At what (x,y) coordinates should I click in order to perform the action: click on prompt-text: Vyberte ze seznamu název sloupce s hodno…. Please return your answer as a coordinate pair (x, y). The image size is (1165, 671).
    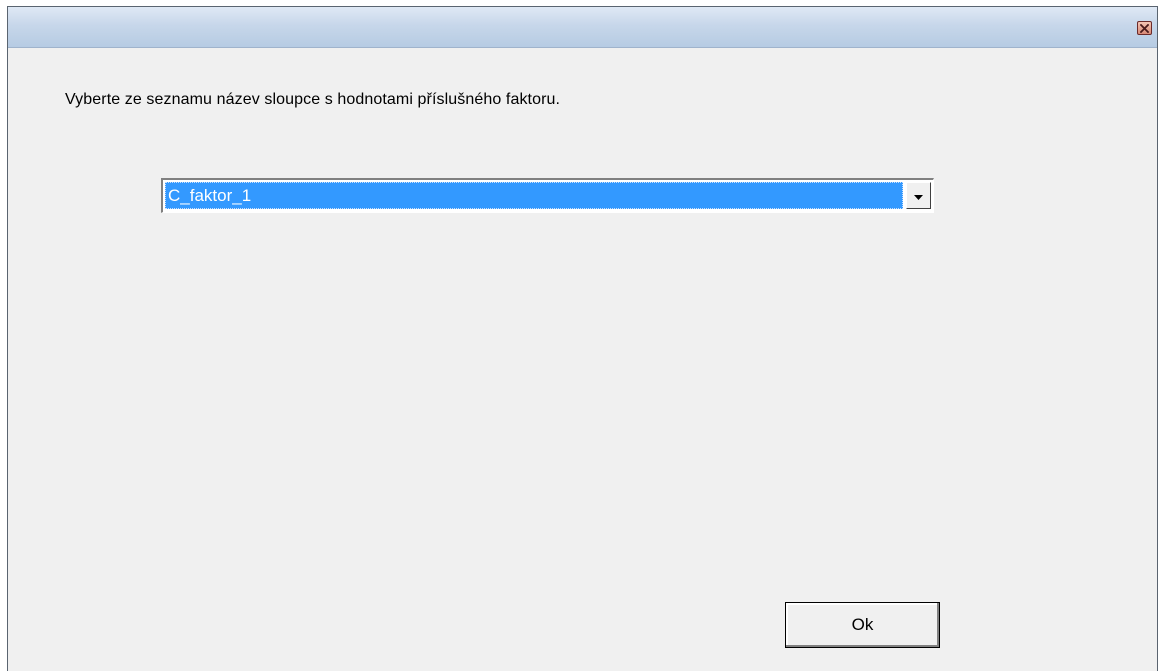
    Looking at the image, I should click on (313, 99).